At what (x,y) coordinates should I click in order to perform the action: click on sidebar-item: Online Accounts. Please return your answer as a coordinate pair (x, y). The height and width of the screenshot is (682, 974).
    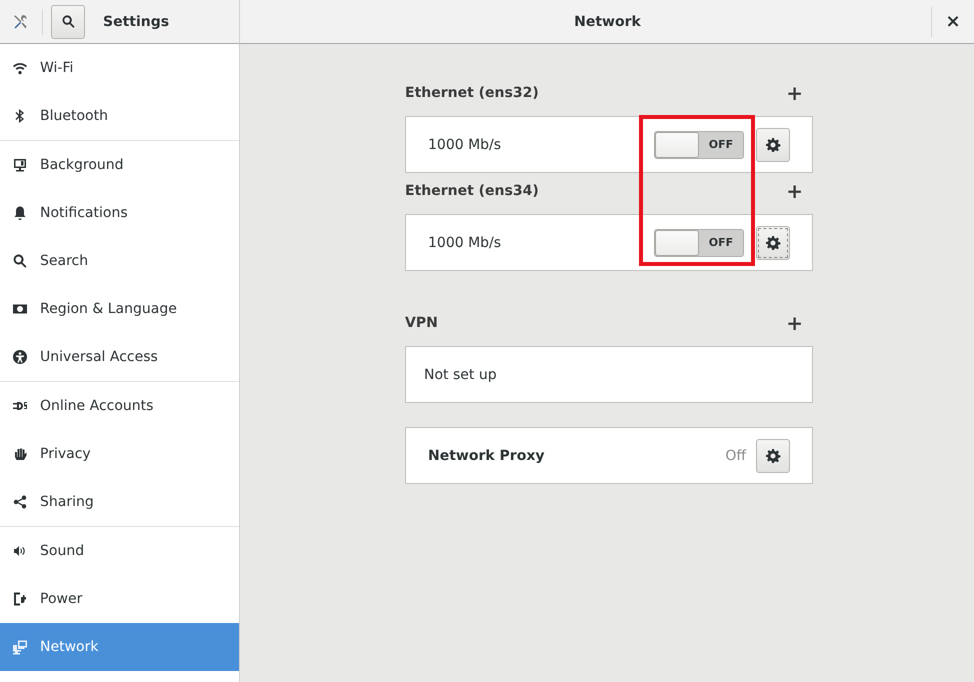
    Looking at the image, I should click on (119, 406).